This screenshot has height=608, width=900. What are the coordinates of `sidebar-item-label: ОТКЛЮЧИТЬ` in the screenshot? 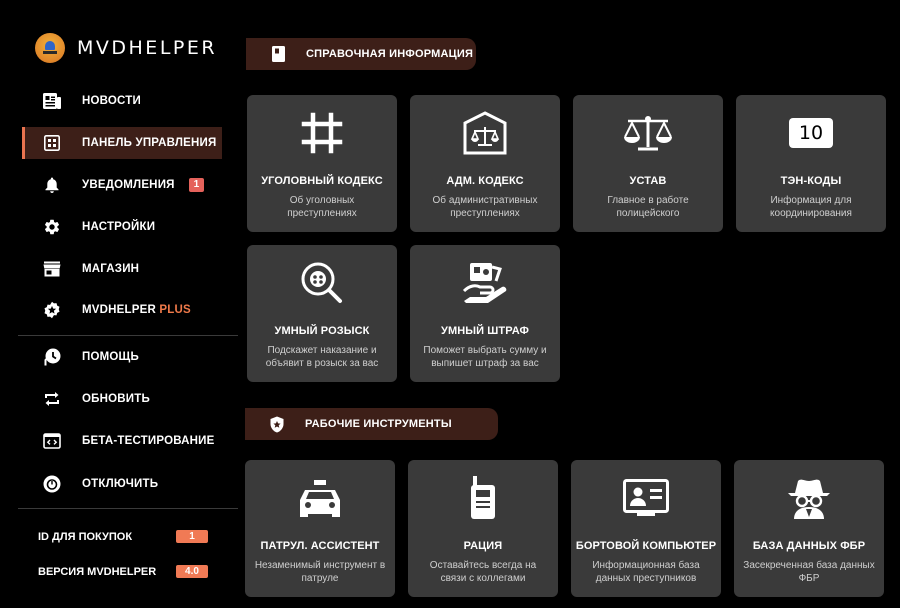 It's located at (120, 484).